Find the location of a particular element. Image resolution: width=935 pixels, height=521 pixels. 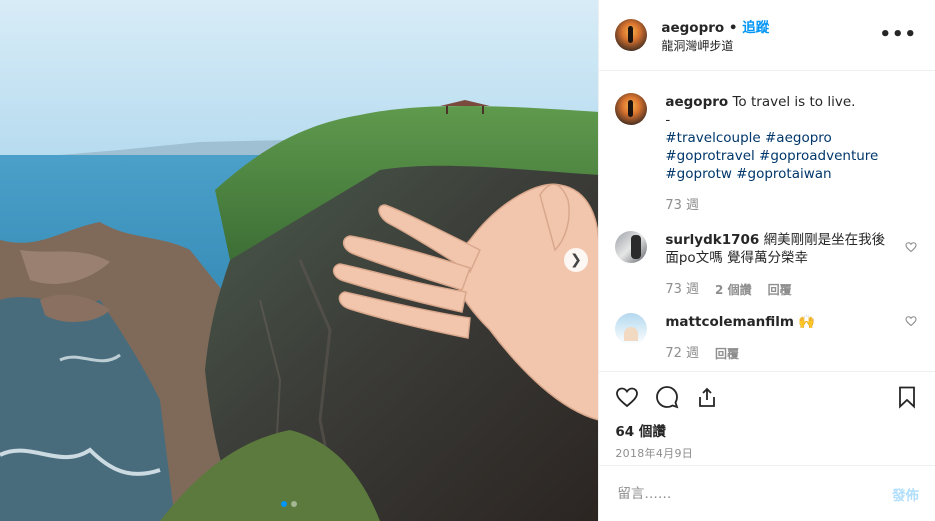

comment-time: 72 週 is located at coordinates (682, 354).